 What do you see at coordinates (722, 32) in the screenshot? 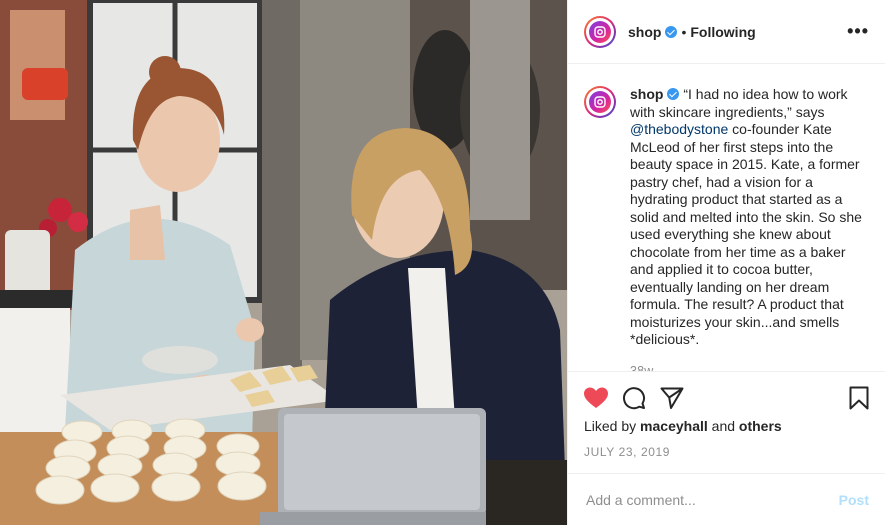
I see `following-button: Following` at bounding box center [722, 32].